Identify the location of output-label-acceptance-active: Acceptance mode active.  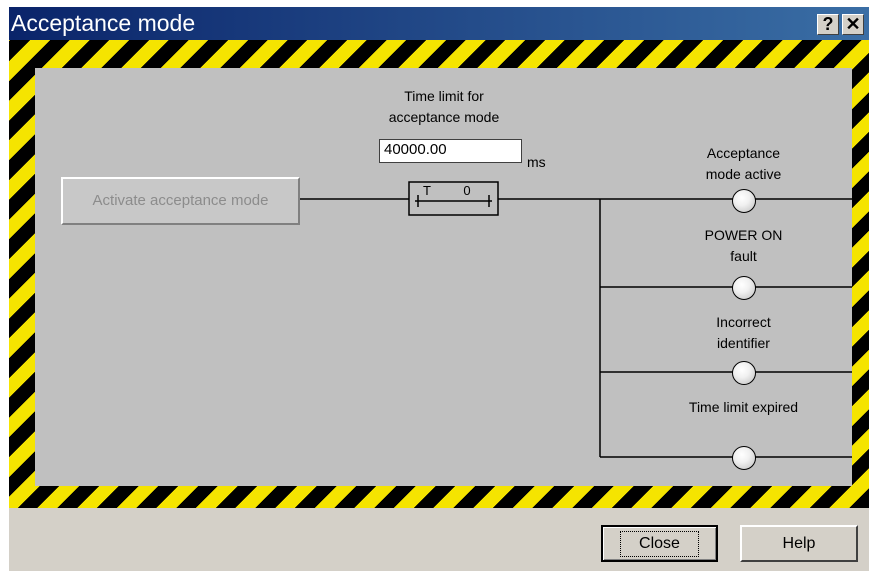
(743, 164).